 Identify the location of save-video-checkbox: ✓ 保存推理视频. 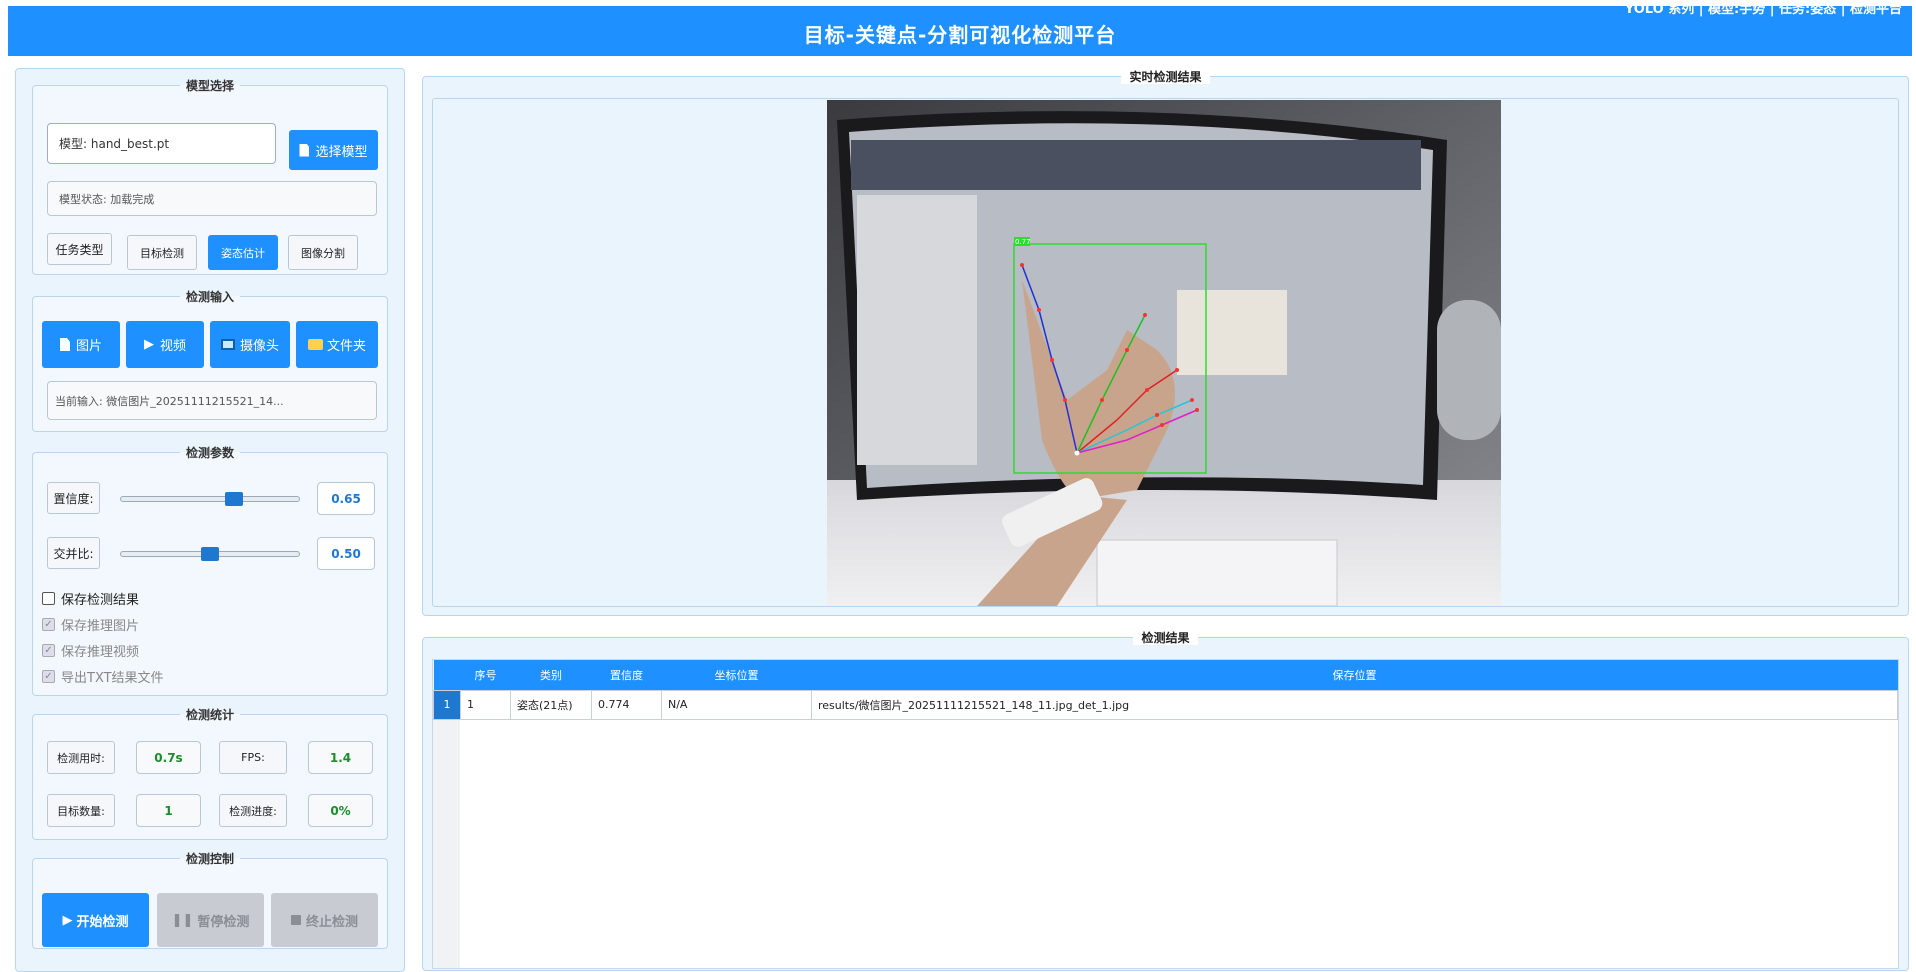
(90, 650).